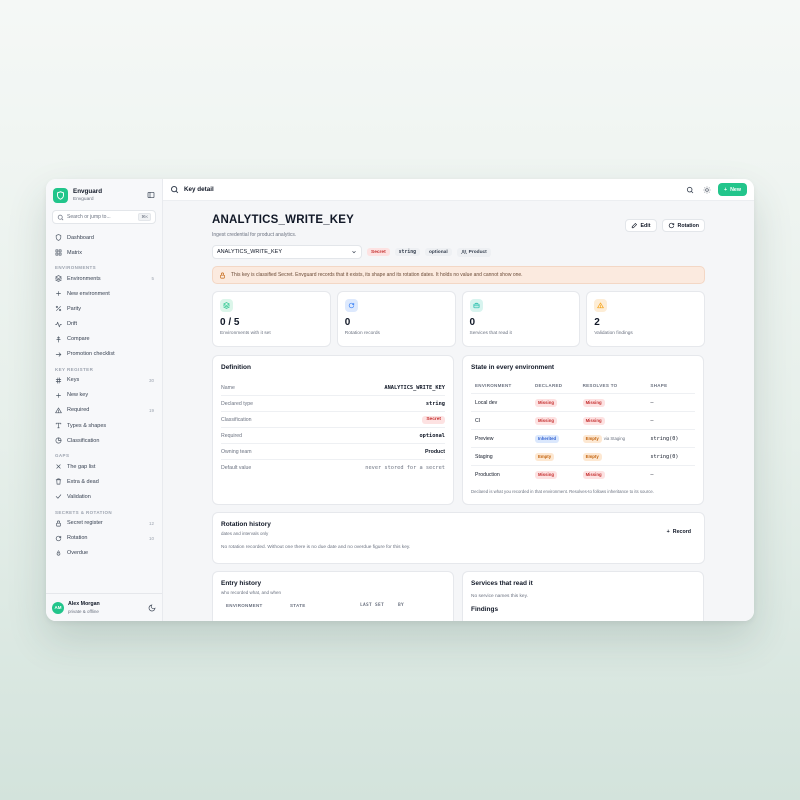  I want to click on sun-icon, so click(707, 190).